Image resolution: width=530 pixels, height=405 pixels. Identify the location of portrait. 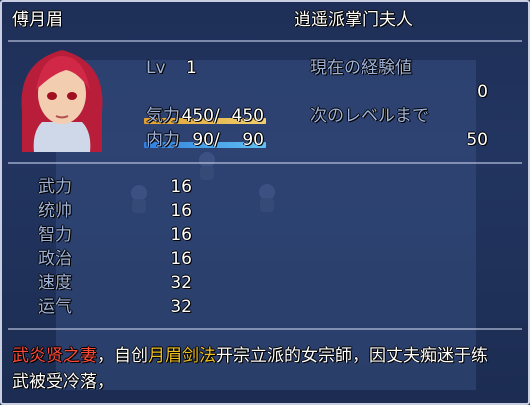
(62, 101).